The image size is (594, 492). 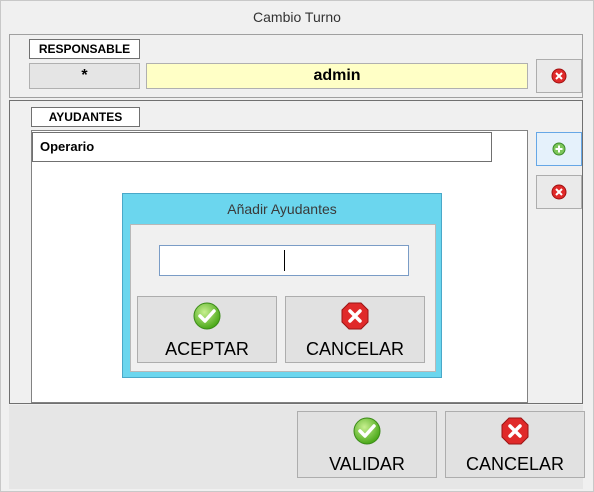 What do you see at coordinates (337, 76) in the screenshot?
I see `responsable-name-field: admin` at bounding box center [337, 76].